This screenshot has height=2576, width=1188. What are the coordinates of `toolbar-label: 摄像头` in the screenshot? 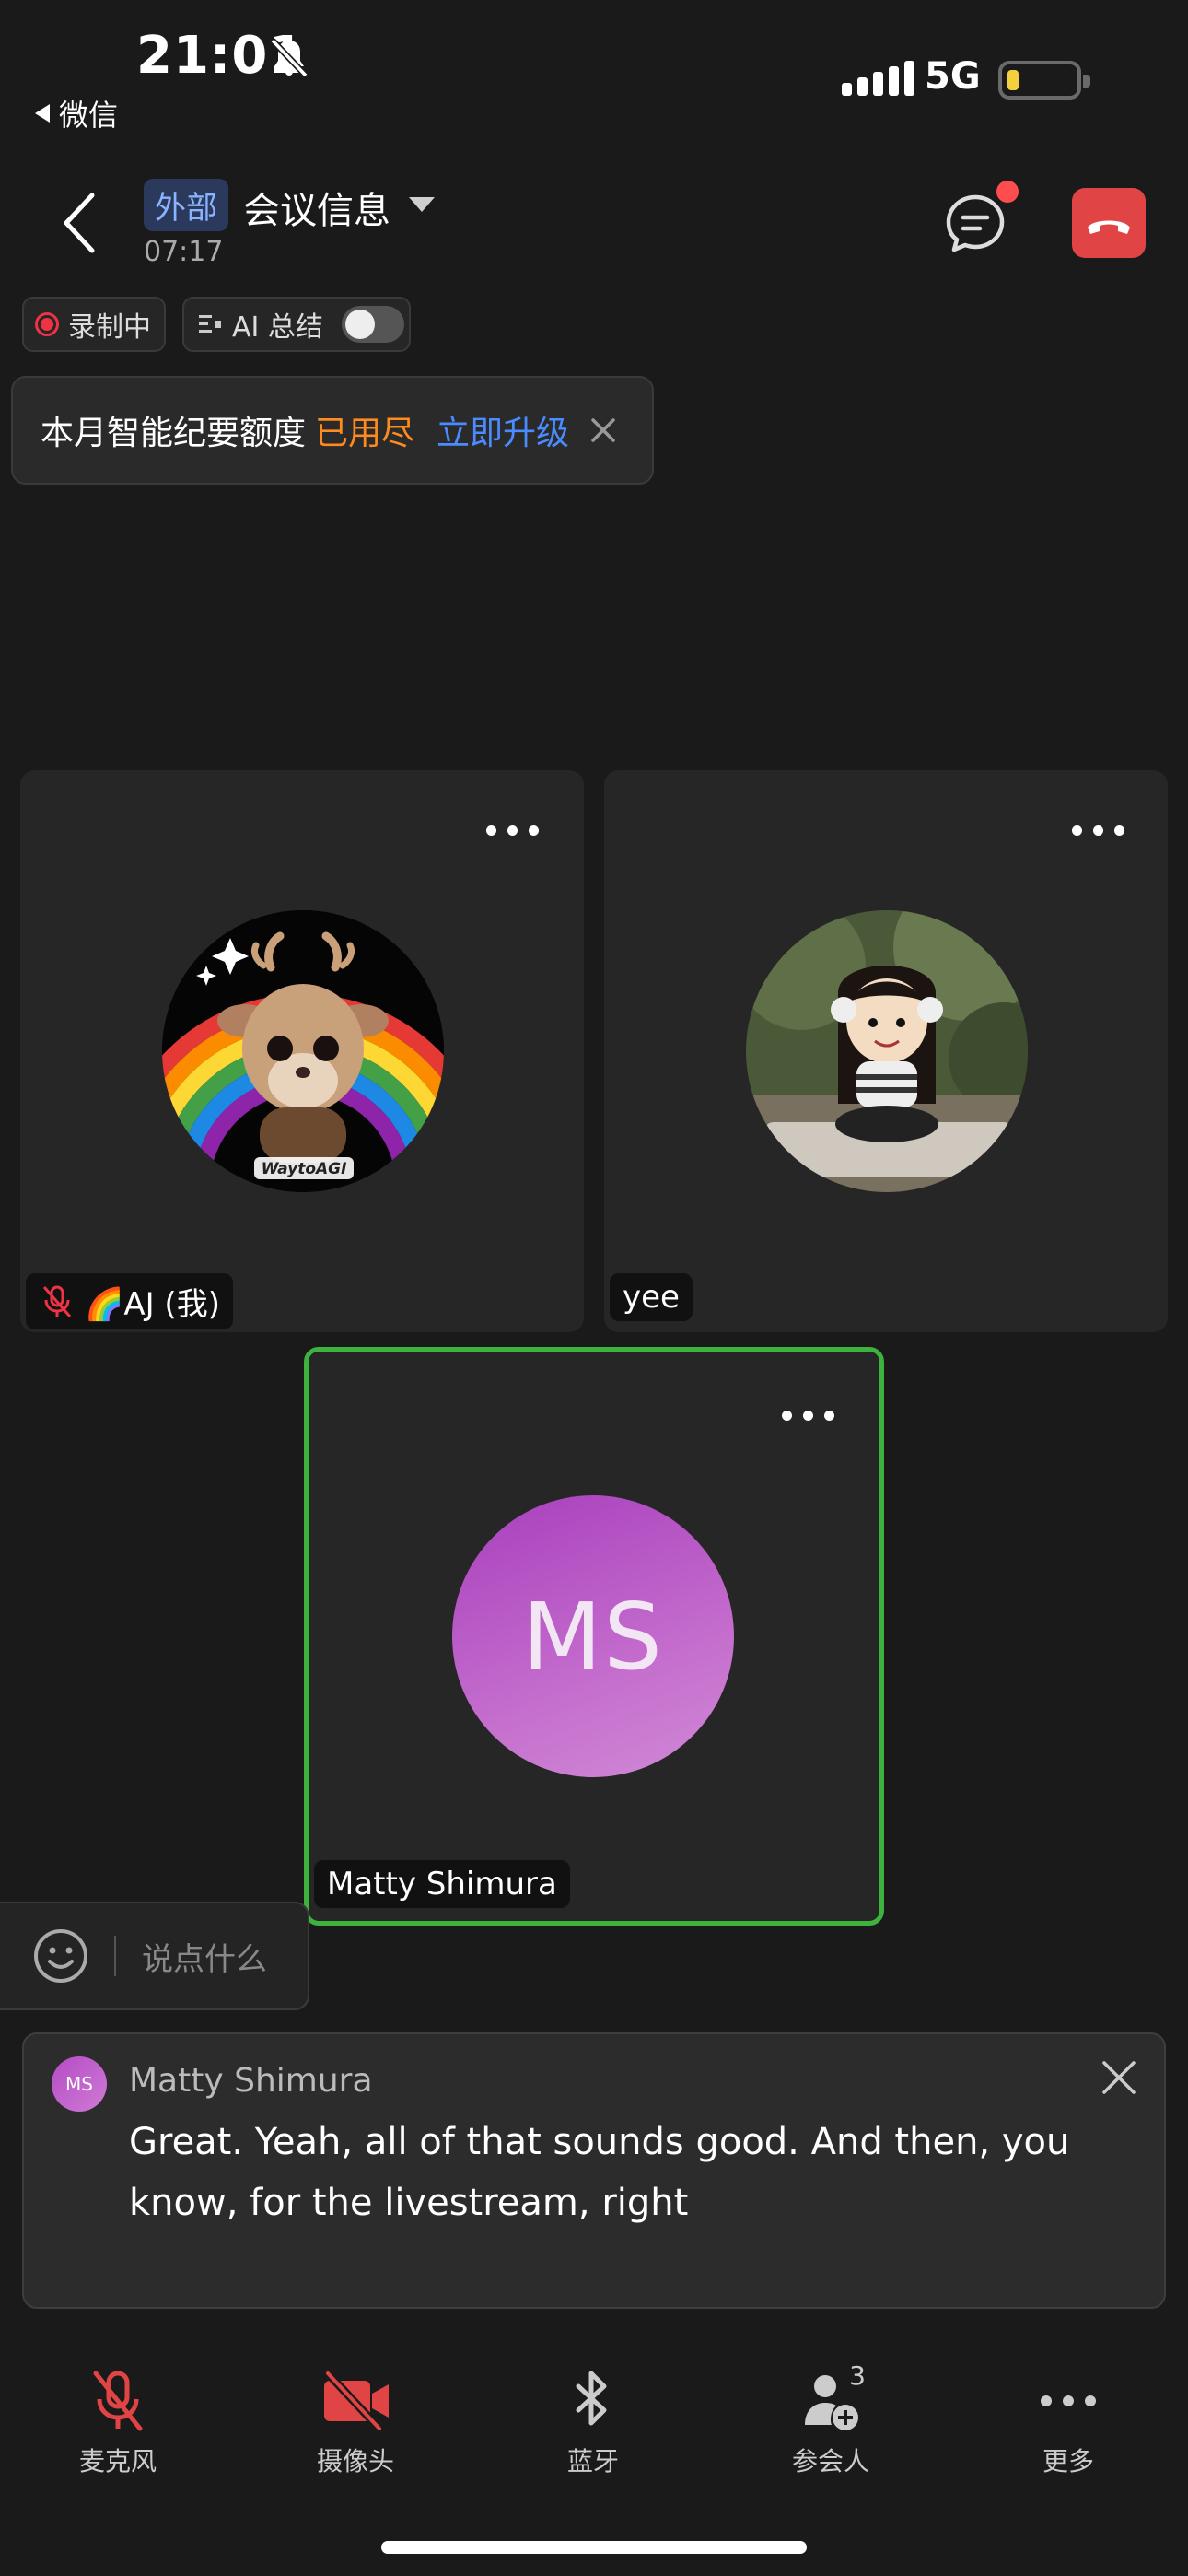 It's located at (355, 2461).